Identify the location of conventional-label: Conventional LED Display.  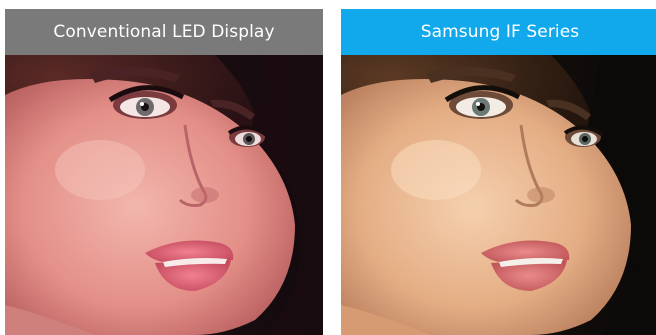
(164, 32).